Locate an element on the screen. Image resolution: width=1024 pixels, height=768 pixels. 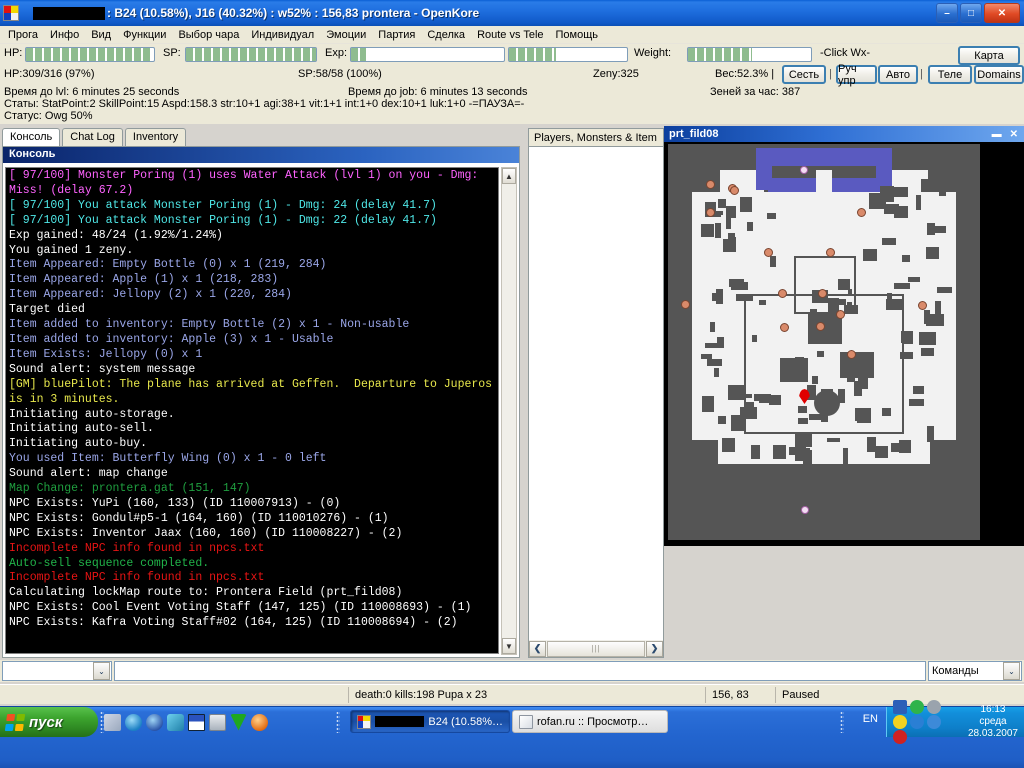
close-button: ✕ is located at coordinates (1002, 13).